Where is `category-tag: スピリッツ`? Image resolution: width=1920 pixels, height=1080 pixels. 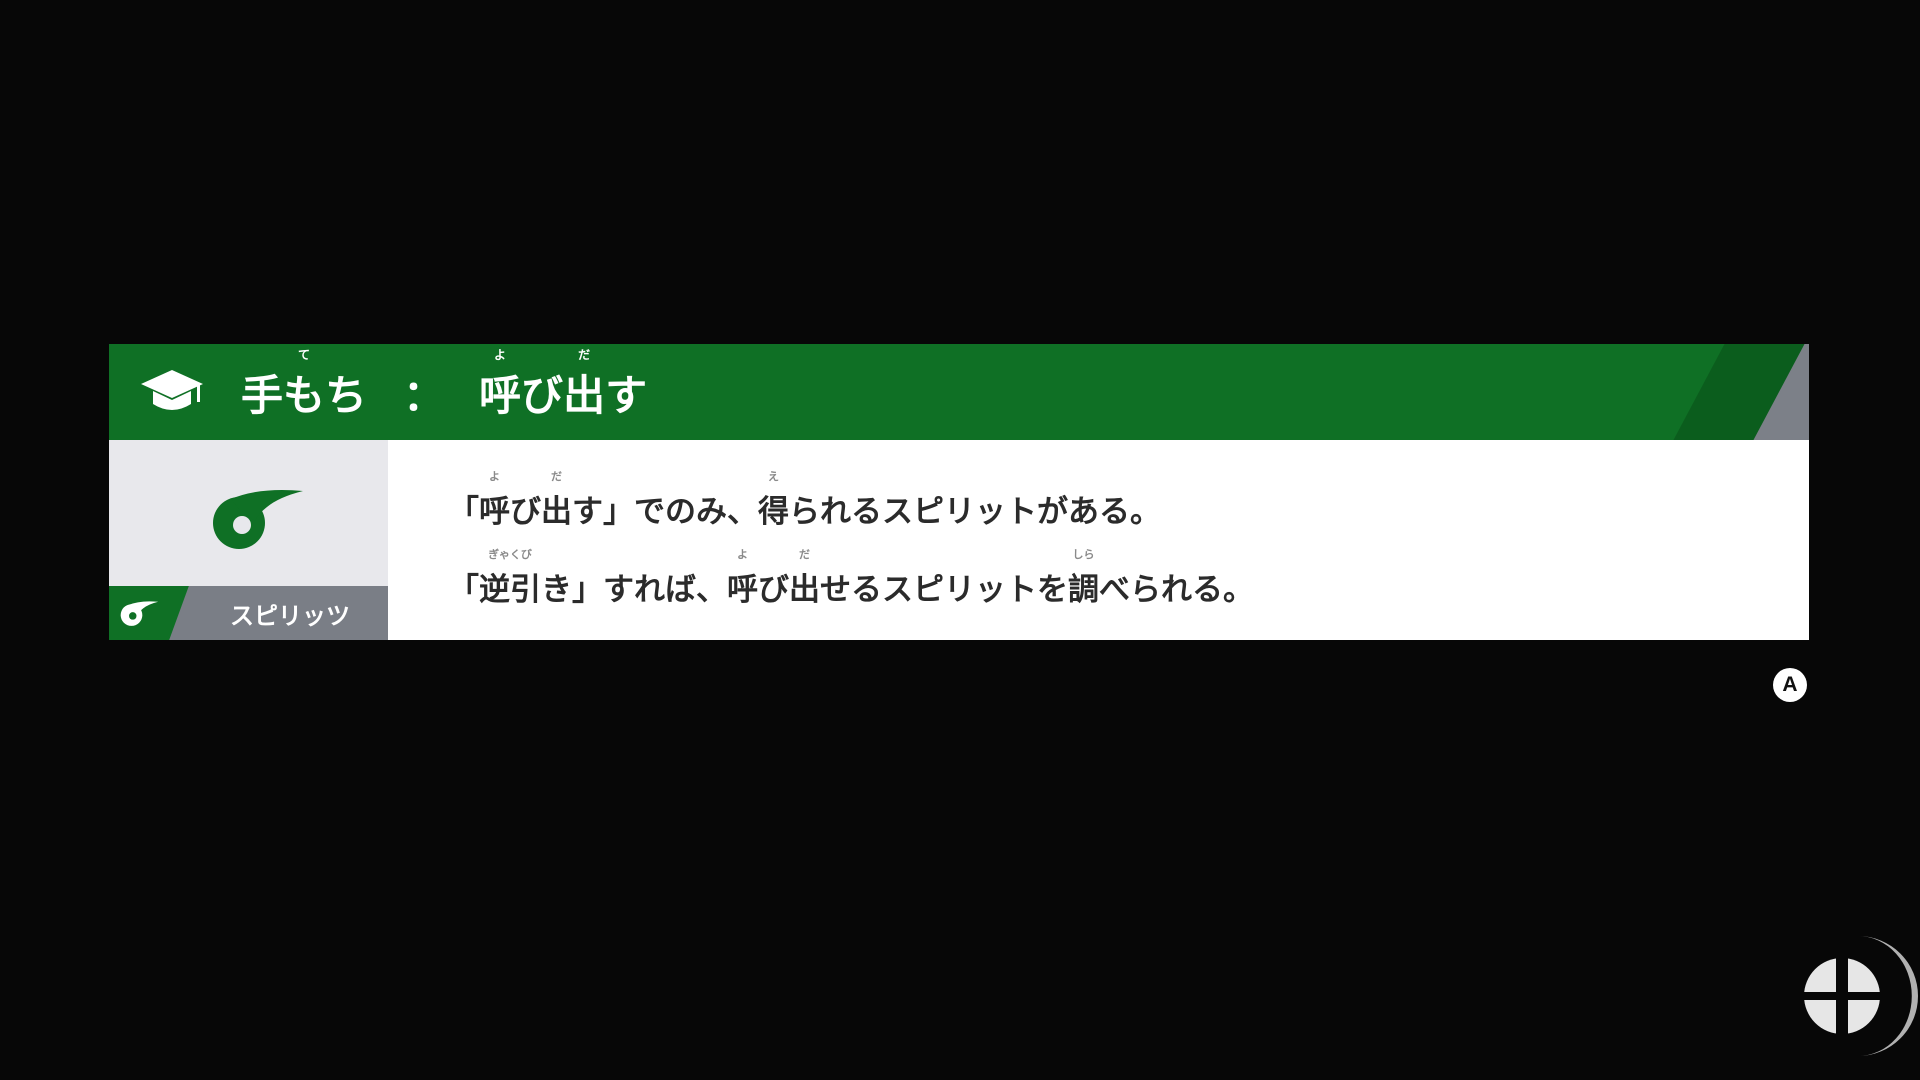 category-tag: スピリッツ is located at coordinates (248, 613).